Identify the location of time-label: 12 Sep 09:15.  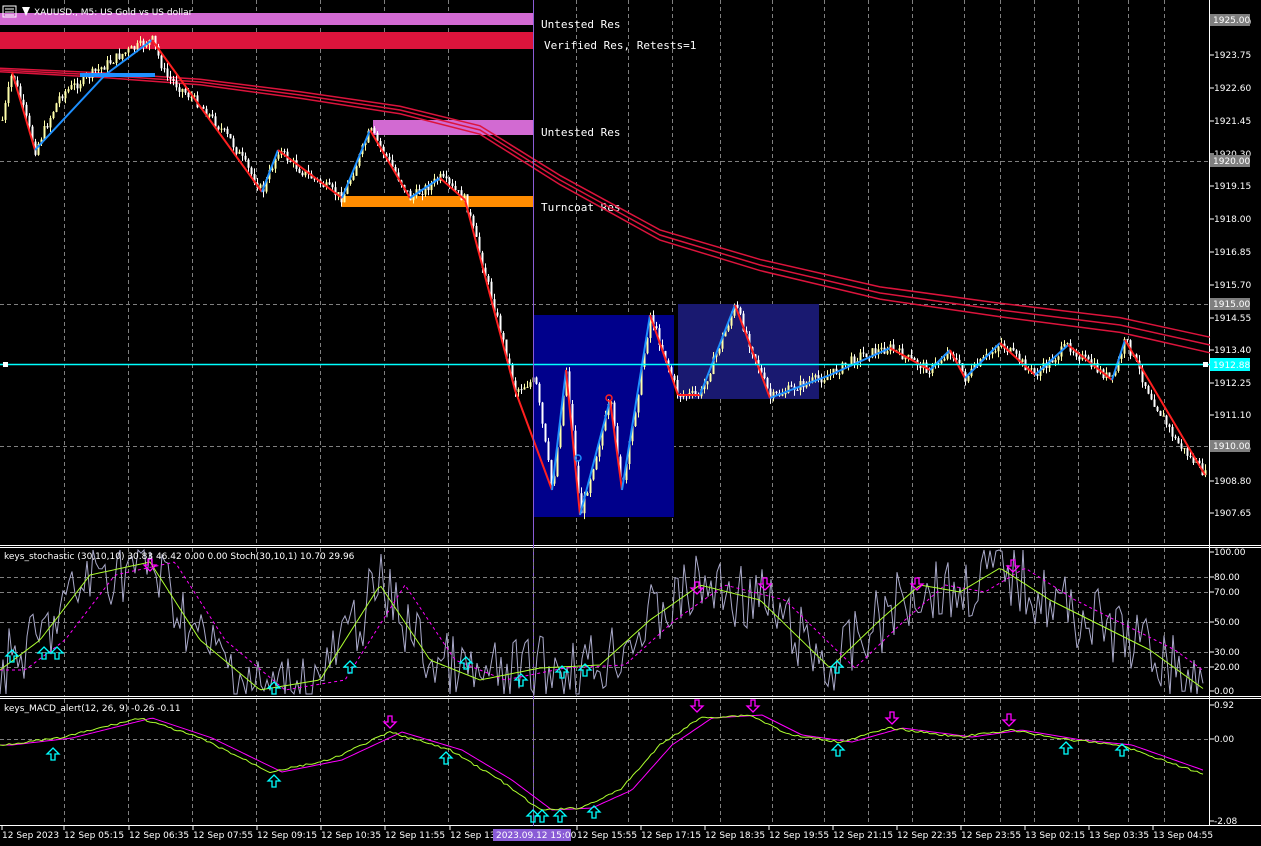
(287, 836).